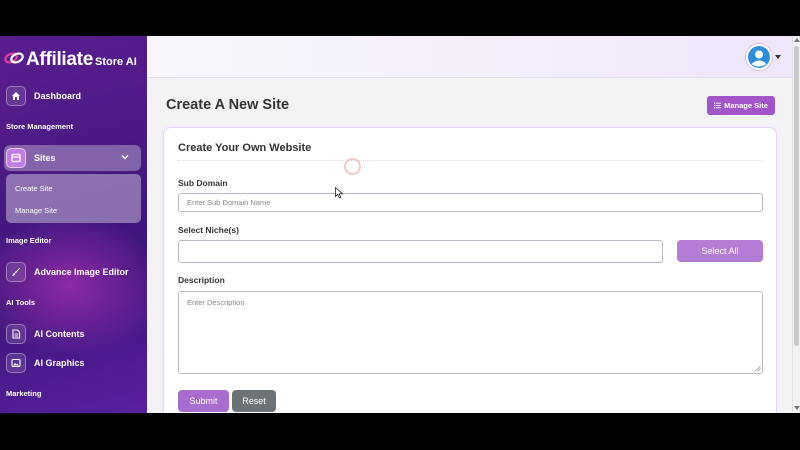 This screenshot has width=800, height=450. I want to click on page-title: Create A New Site, so click(228, 105).